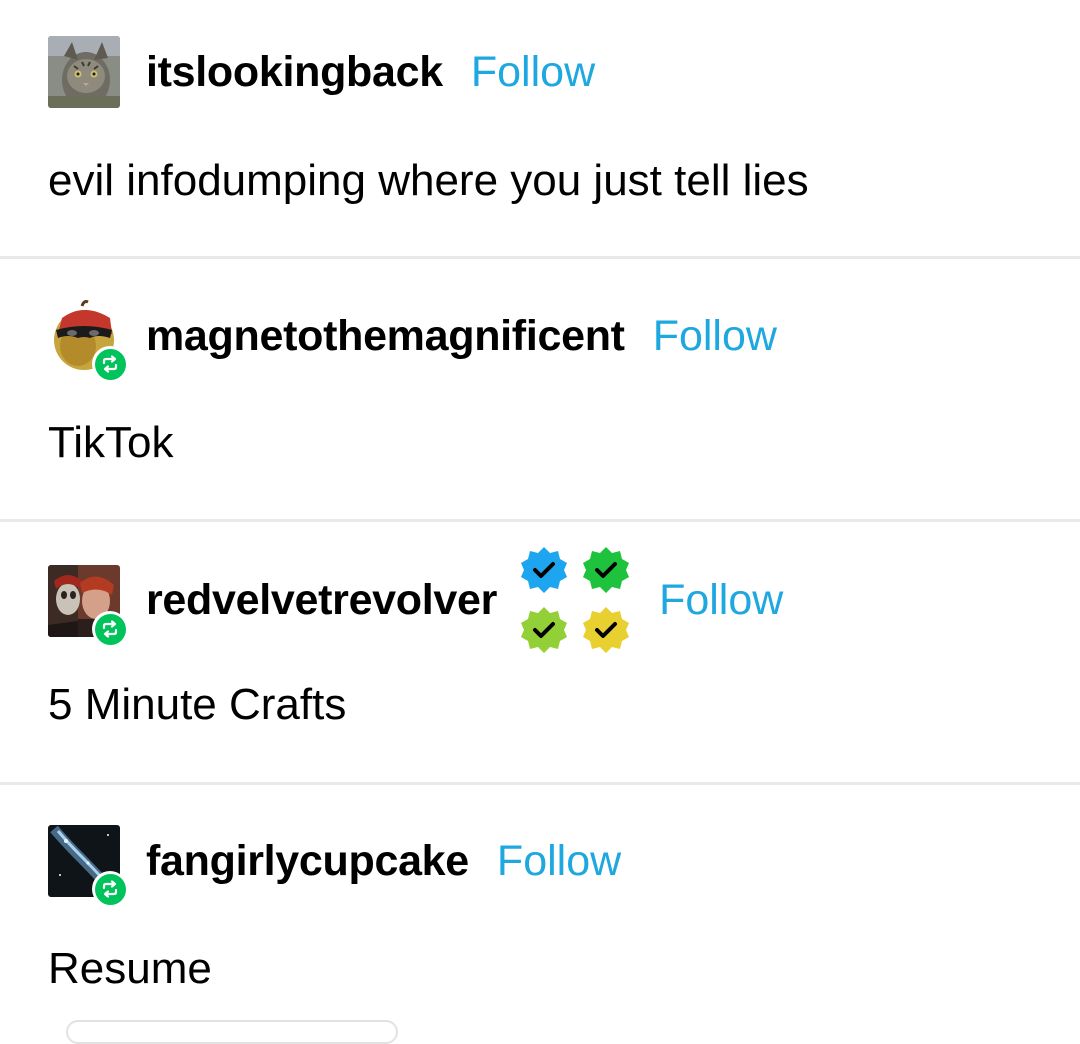 This screenshot has height=1044, width=1080. Describe the element at coordinates (232, 1032) in the screenshot. I see `next-post-stub` at that location.